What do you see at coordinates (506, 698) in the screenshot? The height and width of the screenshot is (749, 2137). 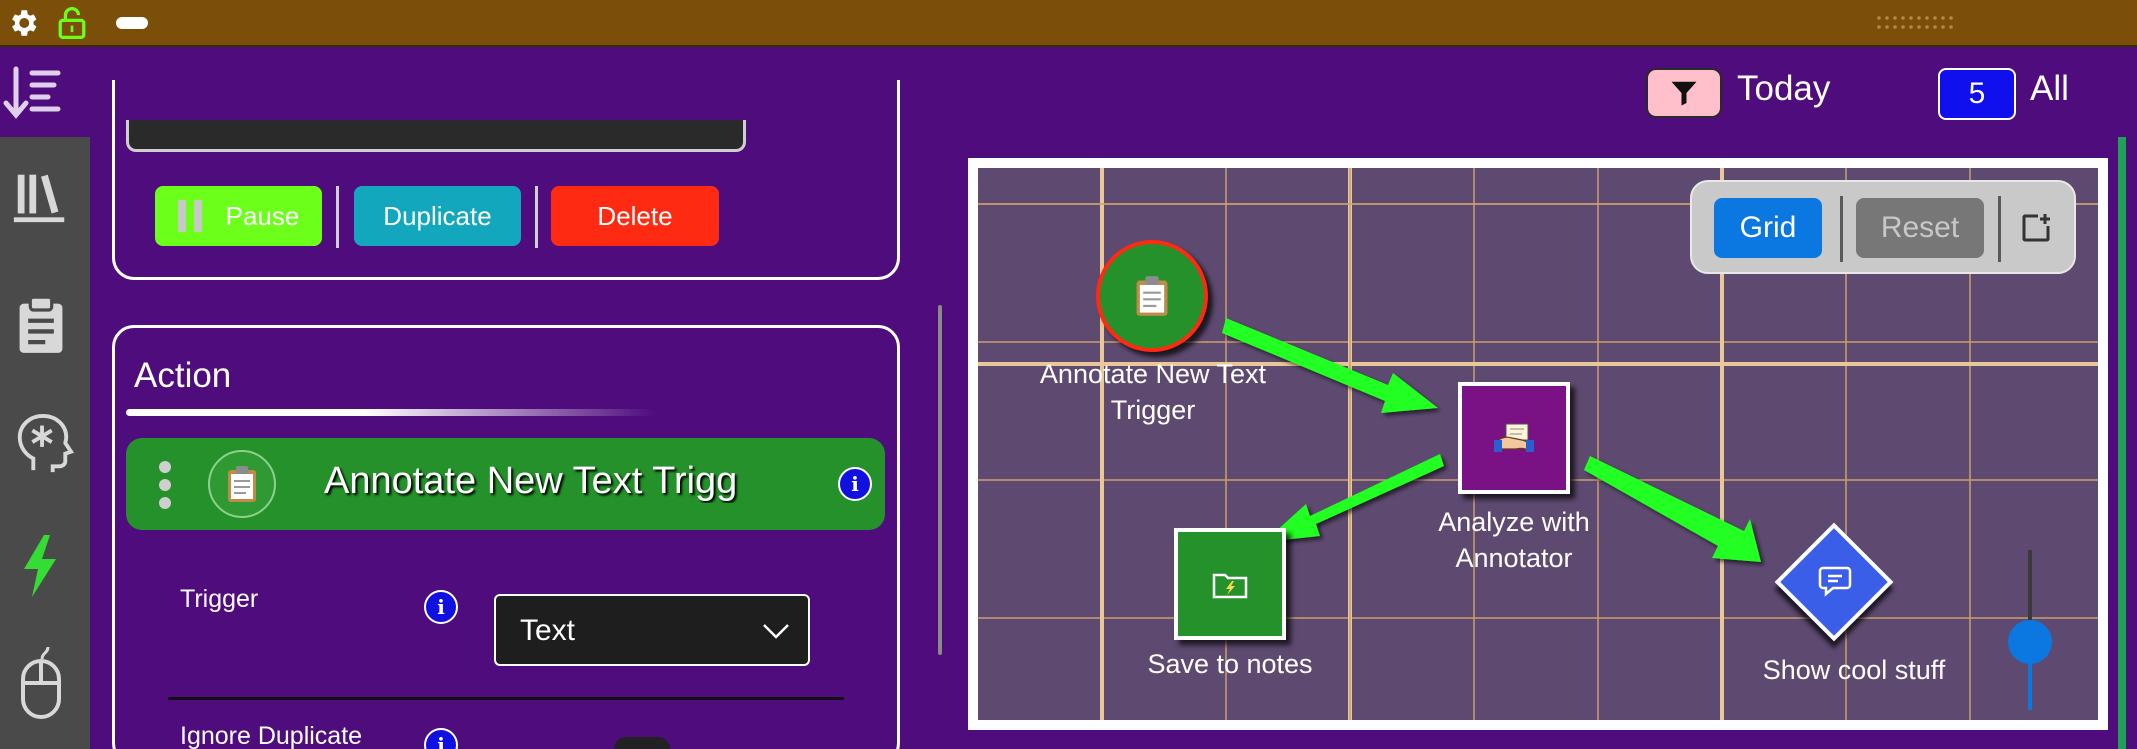 I see `field-divider` at bounding box center [506, 698].